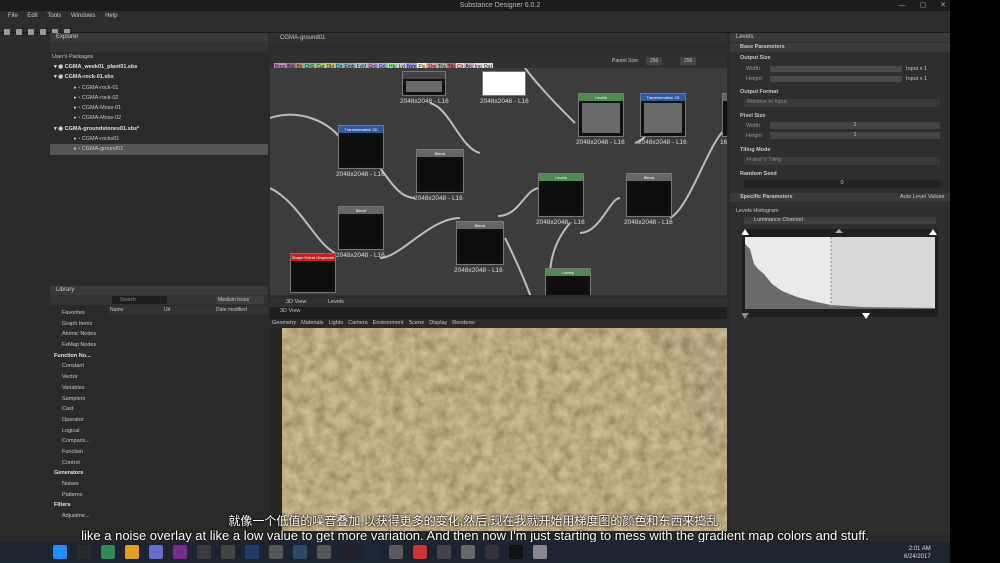  What do you see at coordinates (417, 323) in the screenshot?
I see `3d-menu-scene: Scene` at bounding box center [417, 323].